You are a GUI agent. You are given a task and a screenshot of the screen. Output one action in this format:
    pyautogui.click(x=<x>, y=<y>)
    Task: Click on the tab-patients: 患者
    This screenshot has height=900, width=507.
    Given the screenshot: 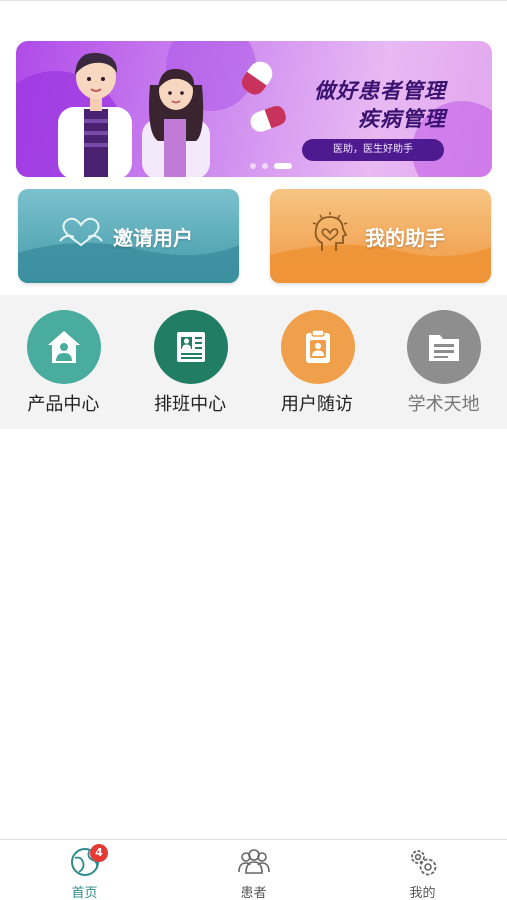 What is the action you would take?
    pyautogui.click(x=253, y=870)
    